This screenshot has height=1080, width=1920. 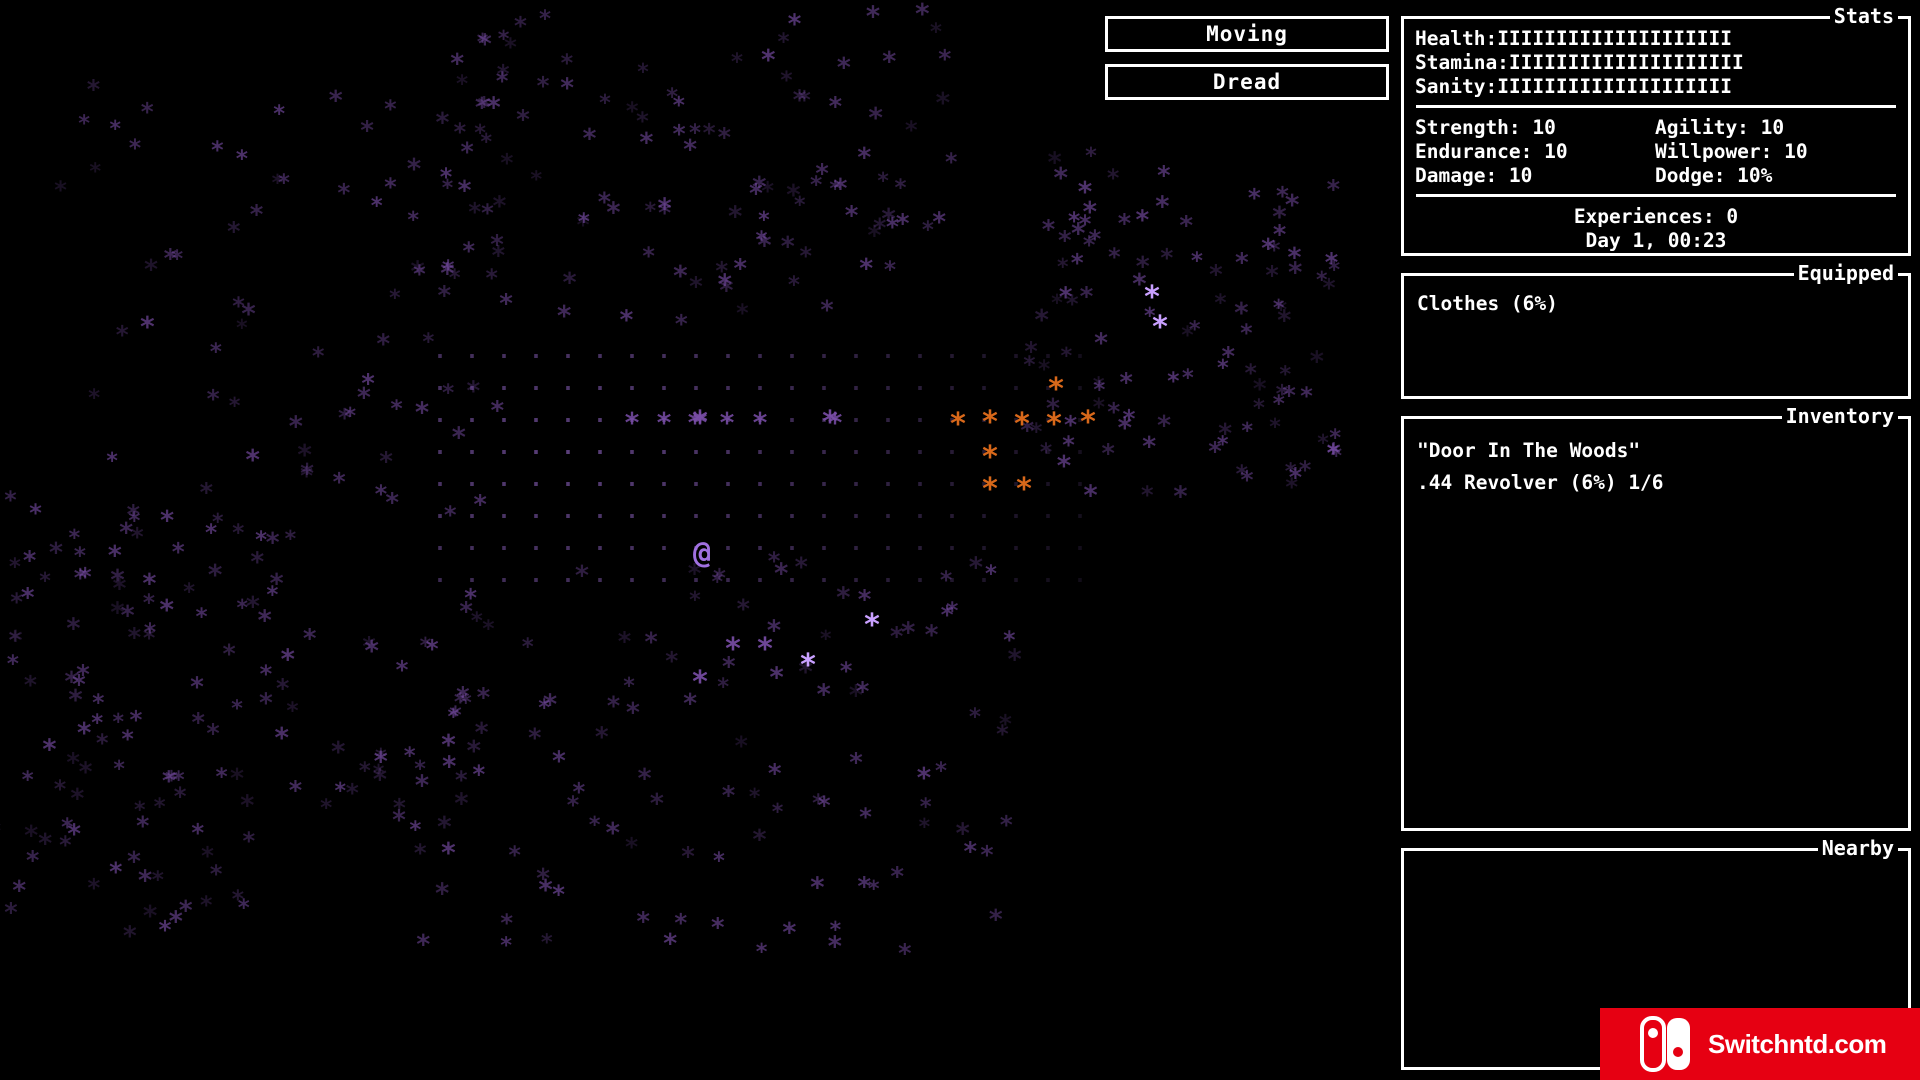 What do you see at coordinates (1656, 330) in the screenshot?
I see `equipped-panel: Equipped Clothes (6%)` at bounding box center [1656, 330].